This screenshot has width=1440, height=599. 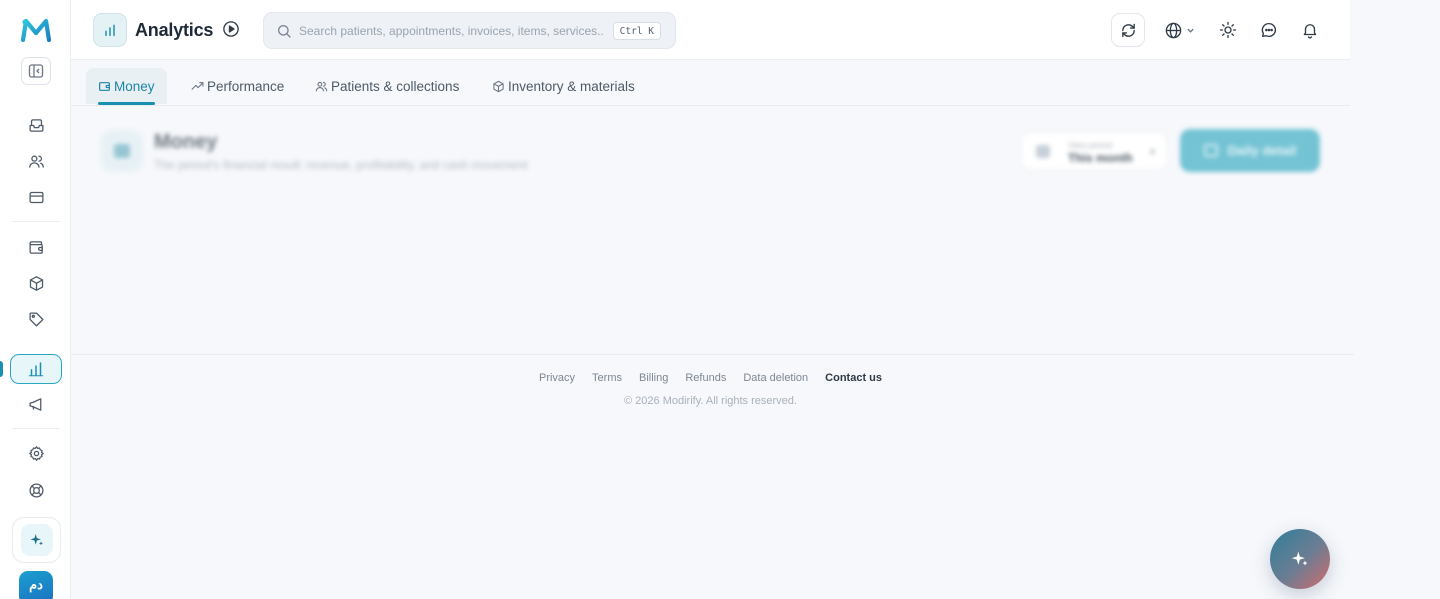 I want to click on theme-toggle-button, so click(x=1228, y=30).